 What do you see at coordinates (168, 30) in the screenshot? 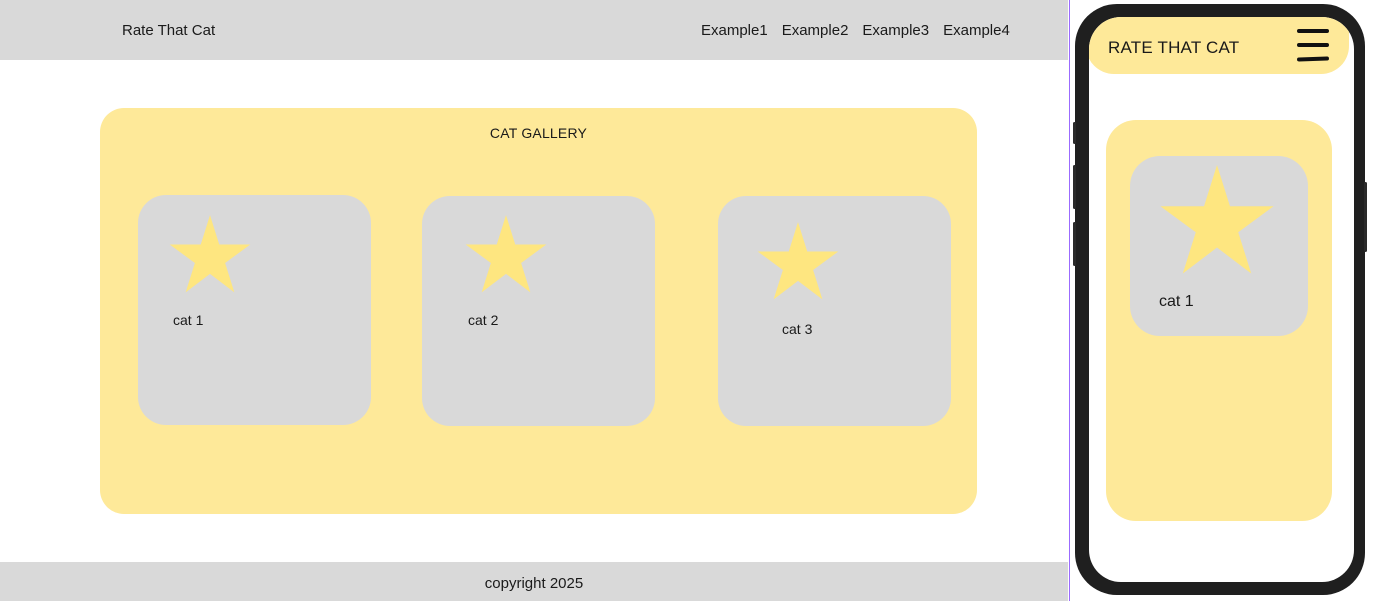
I see `site-brand: Rate That Cat` at bounding box center [168, 30].